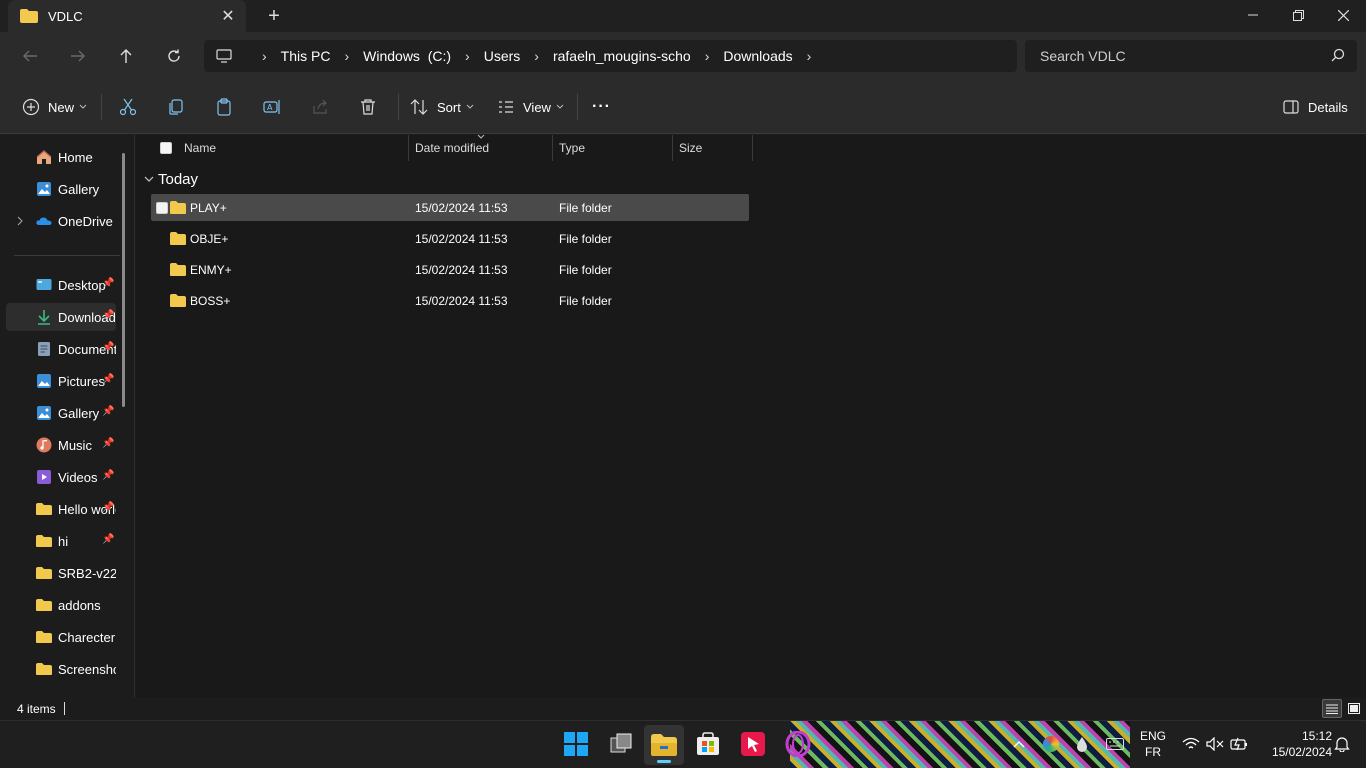 The width and height of the screenshot is (1366, 768). What do you see at coordinates (54, 107) in the screenshot?
I see `new-button: New` at bounding box center [54, 107].